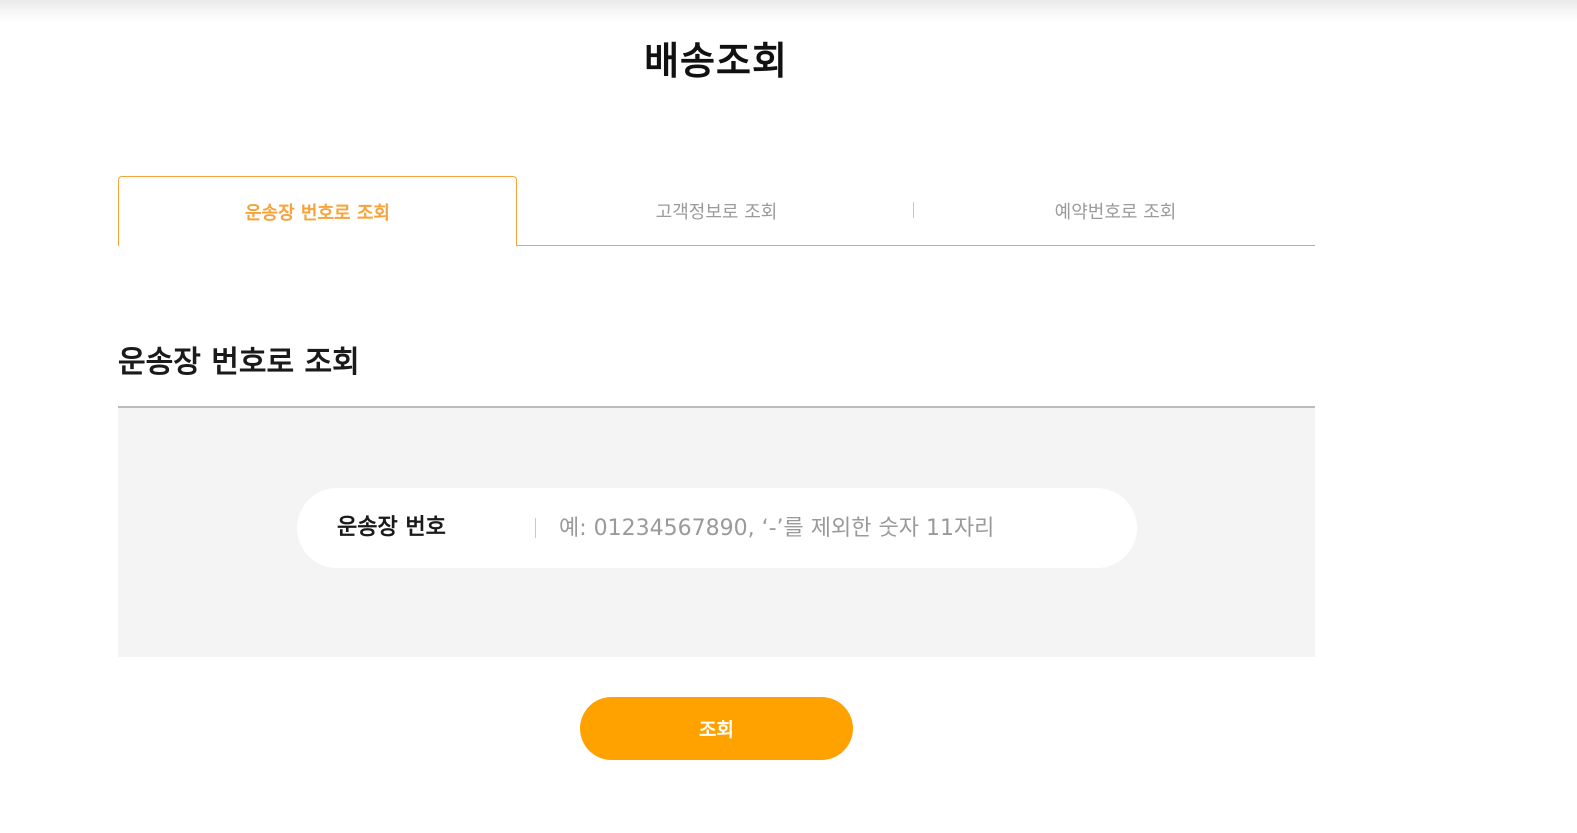 This screenshot has width=1577, height=833. I want to click on tab-reservation-number-label: 예약번호로 조회, so click(1115, 212).